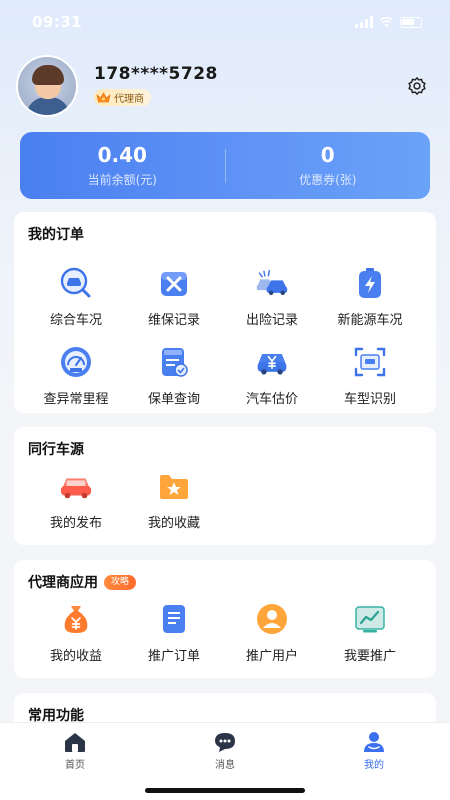 This screenshot has width=450, height=800. Describe the element at coordinates (122, 155) in the screenshot. I see `balance-value: 0.40` at that location.